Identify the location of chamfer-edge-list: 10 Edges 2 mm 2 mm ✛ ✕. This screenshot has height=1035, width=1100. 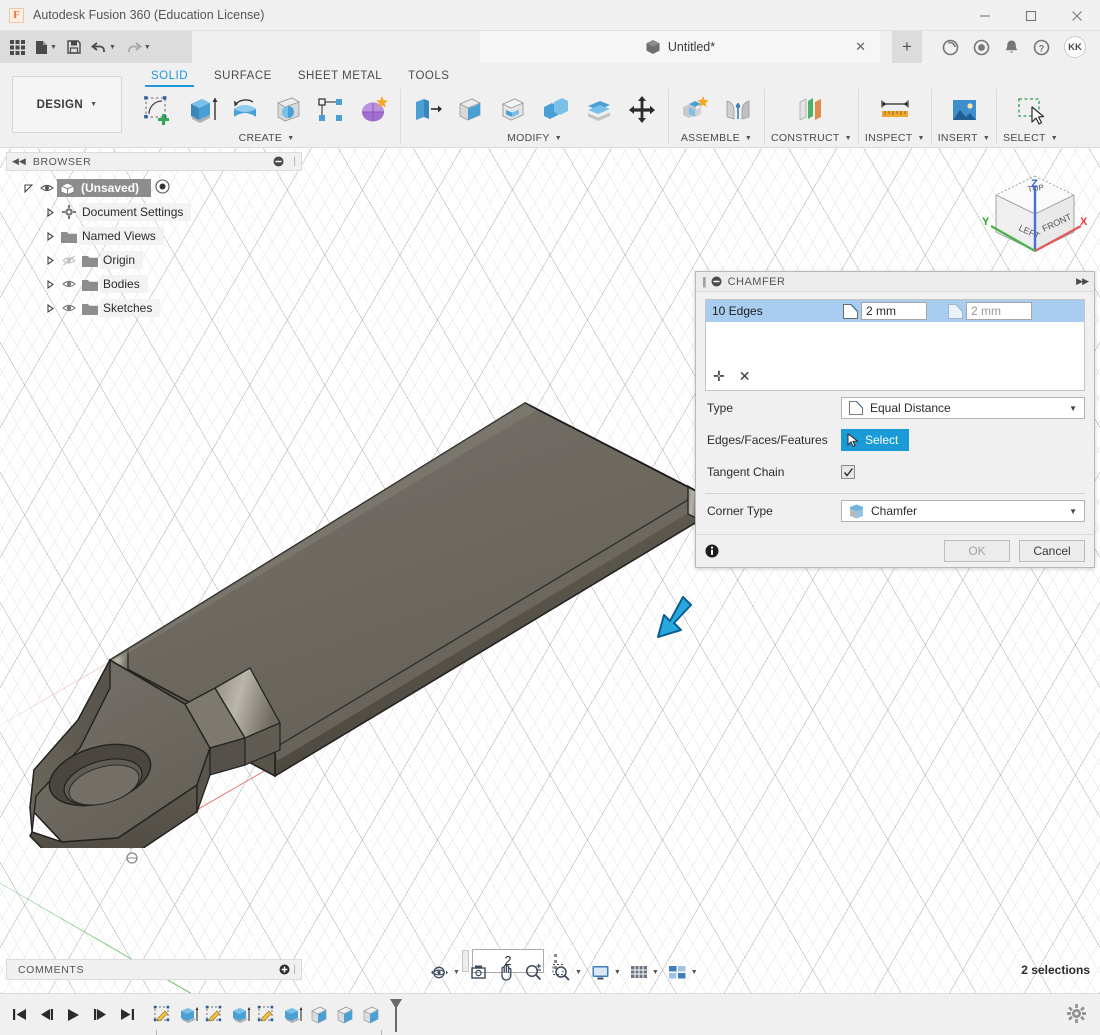
(895, 345).